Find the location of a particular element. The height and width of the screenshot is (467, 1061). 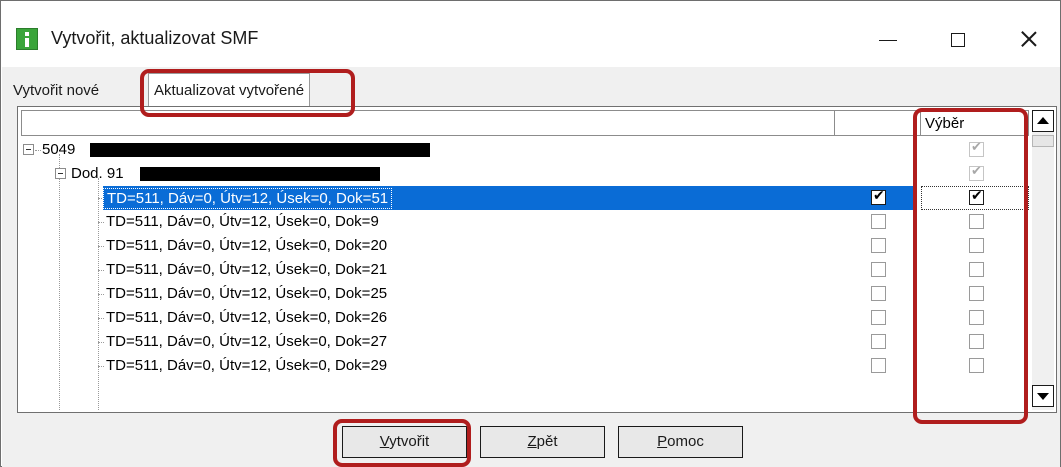

tree-row-label: TD=511, Dáv=0, Útv=12, Úsek=0, Dok=9 is located at coordinates (242, 221).